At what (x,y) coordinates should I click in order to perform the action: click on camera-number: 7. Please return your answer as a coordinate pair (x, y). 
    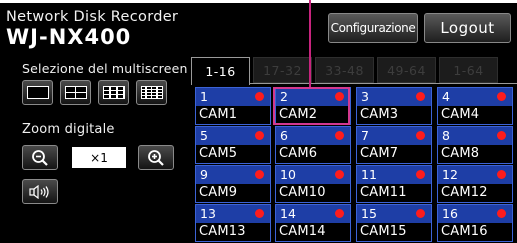
    Looking at the image, I should click on (365, 135).